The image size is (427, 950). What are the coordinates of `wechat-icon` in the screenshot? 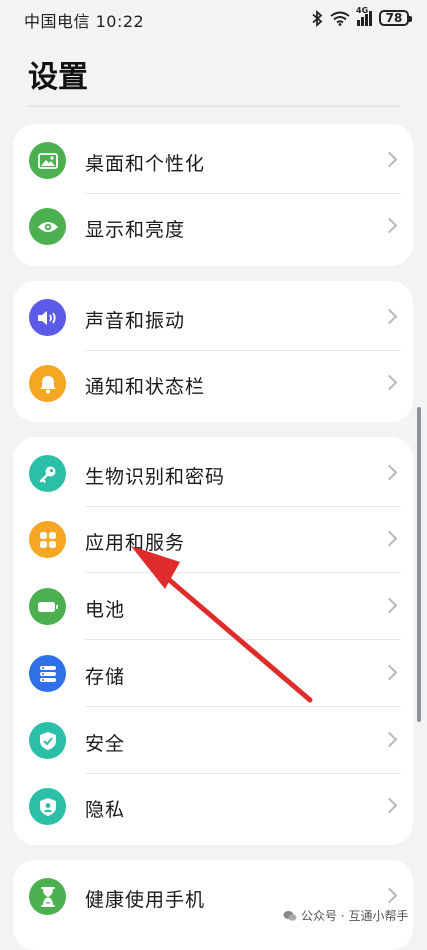 It's located at (290, 916).